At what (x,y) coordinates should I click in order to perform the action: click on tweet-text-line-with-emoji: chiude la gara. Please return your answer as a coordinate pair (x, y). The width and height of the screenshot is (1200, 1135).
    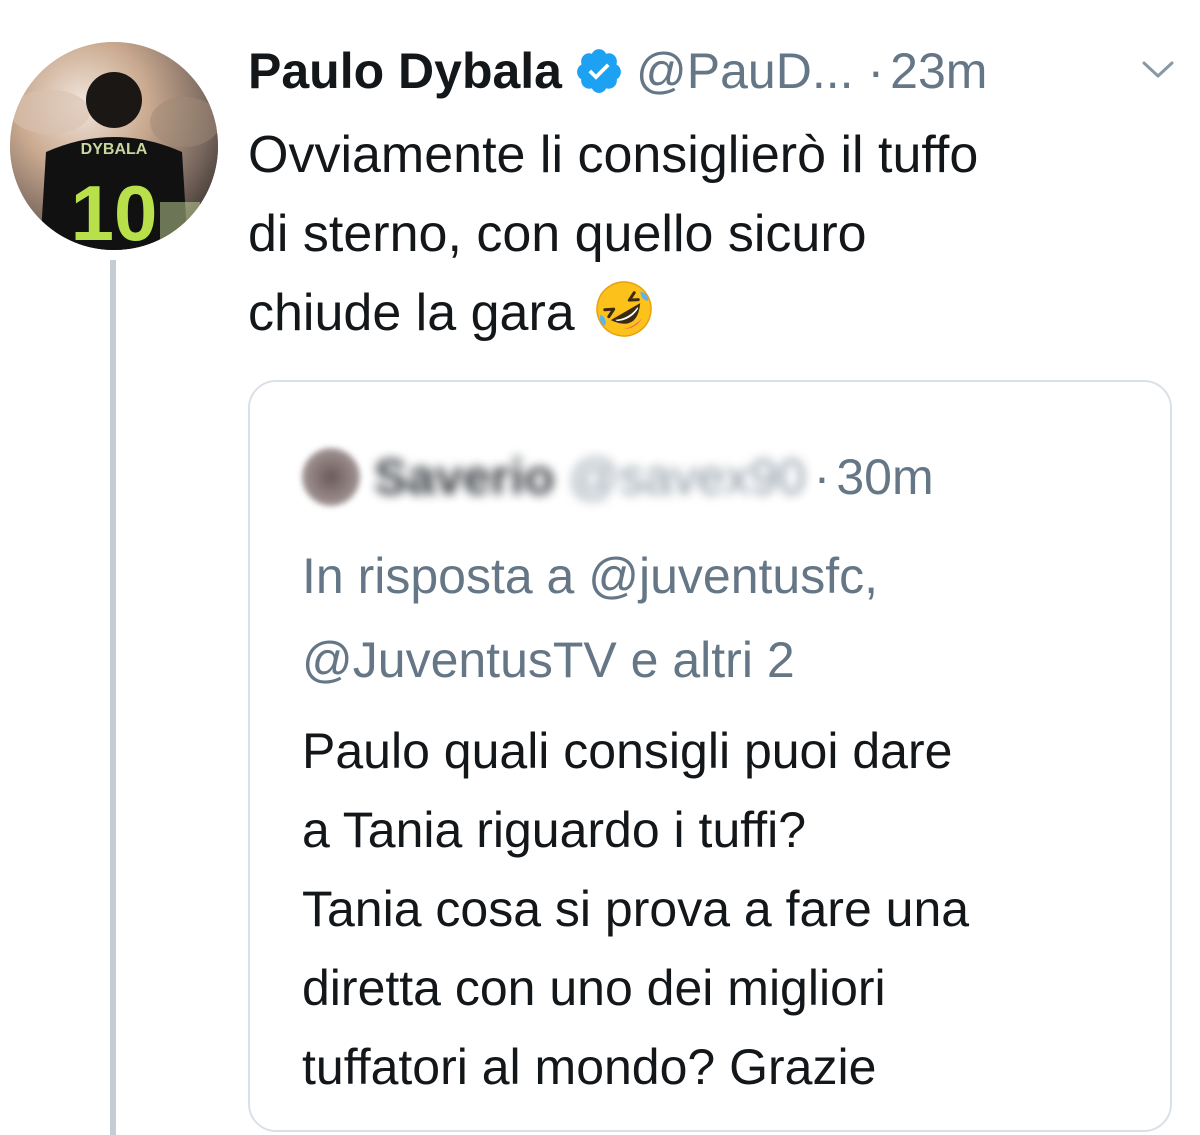
    Looking at the image, I should click on (698, 313).